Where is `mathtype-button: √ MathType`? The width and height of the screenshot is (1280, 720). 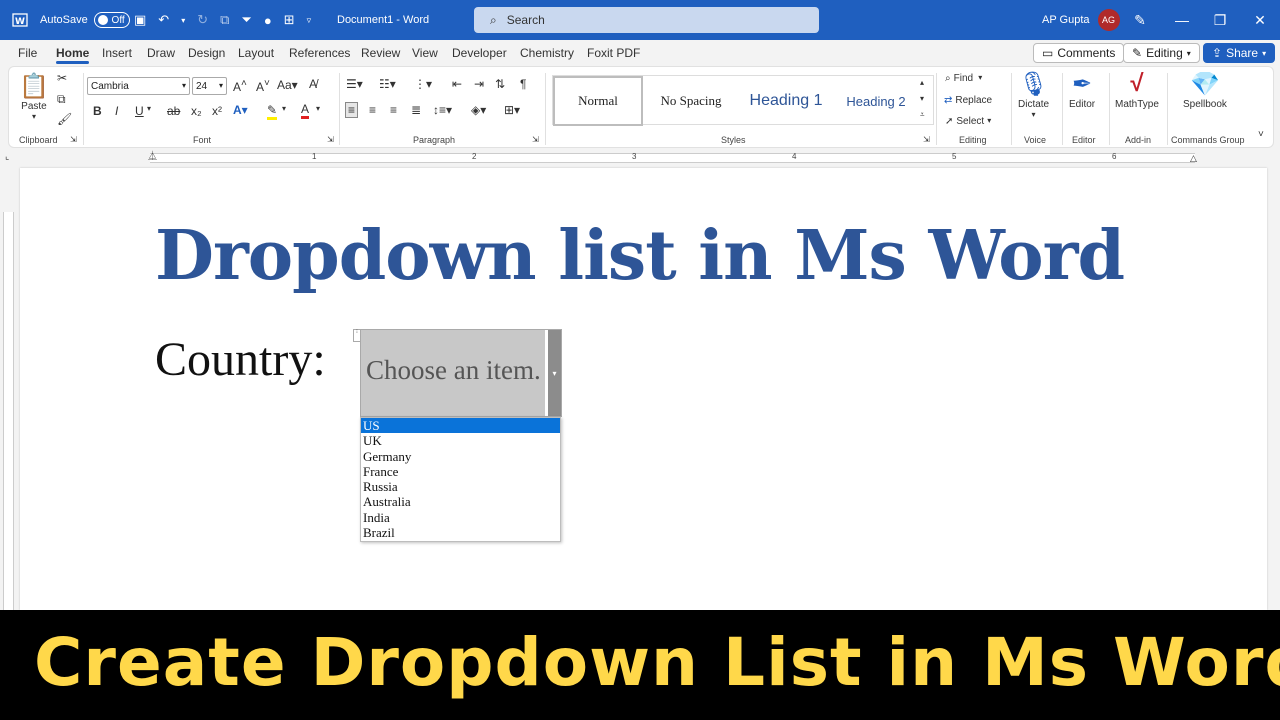
mathtype-button: √ MathType is located at coordinates (1137, 89).